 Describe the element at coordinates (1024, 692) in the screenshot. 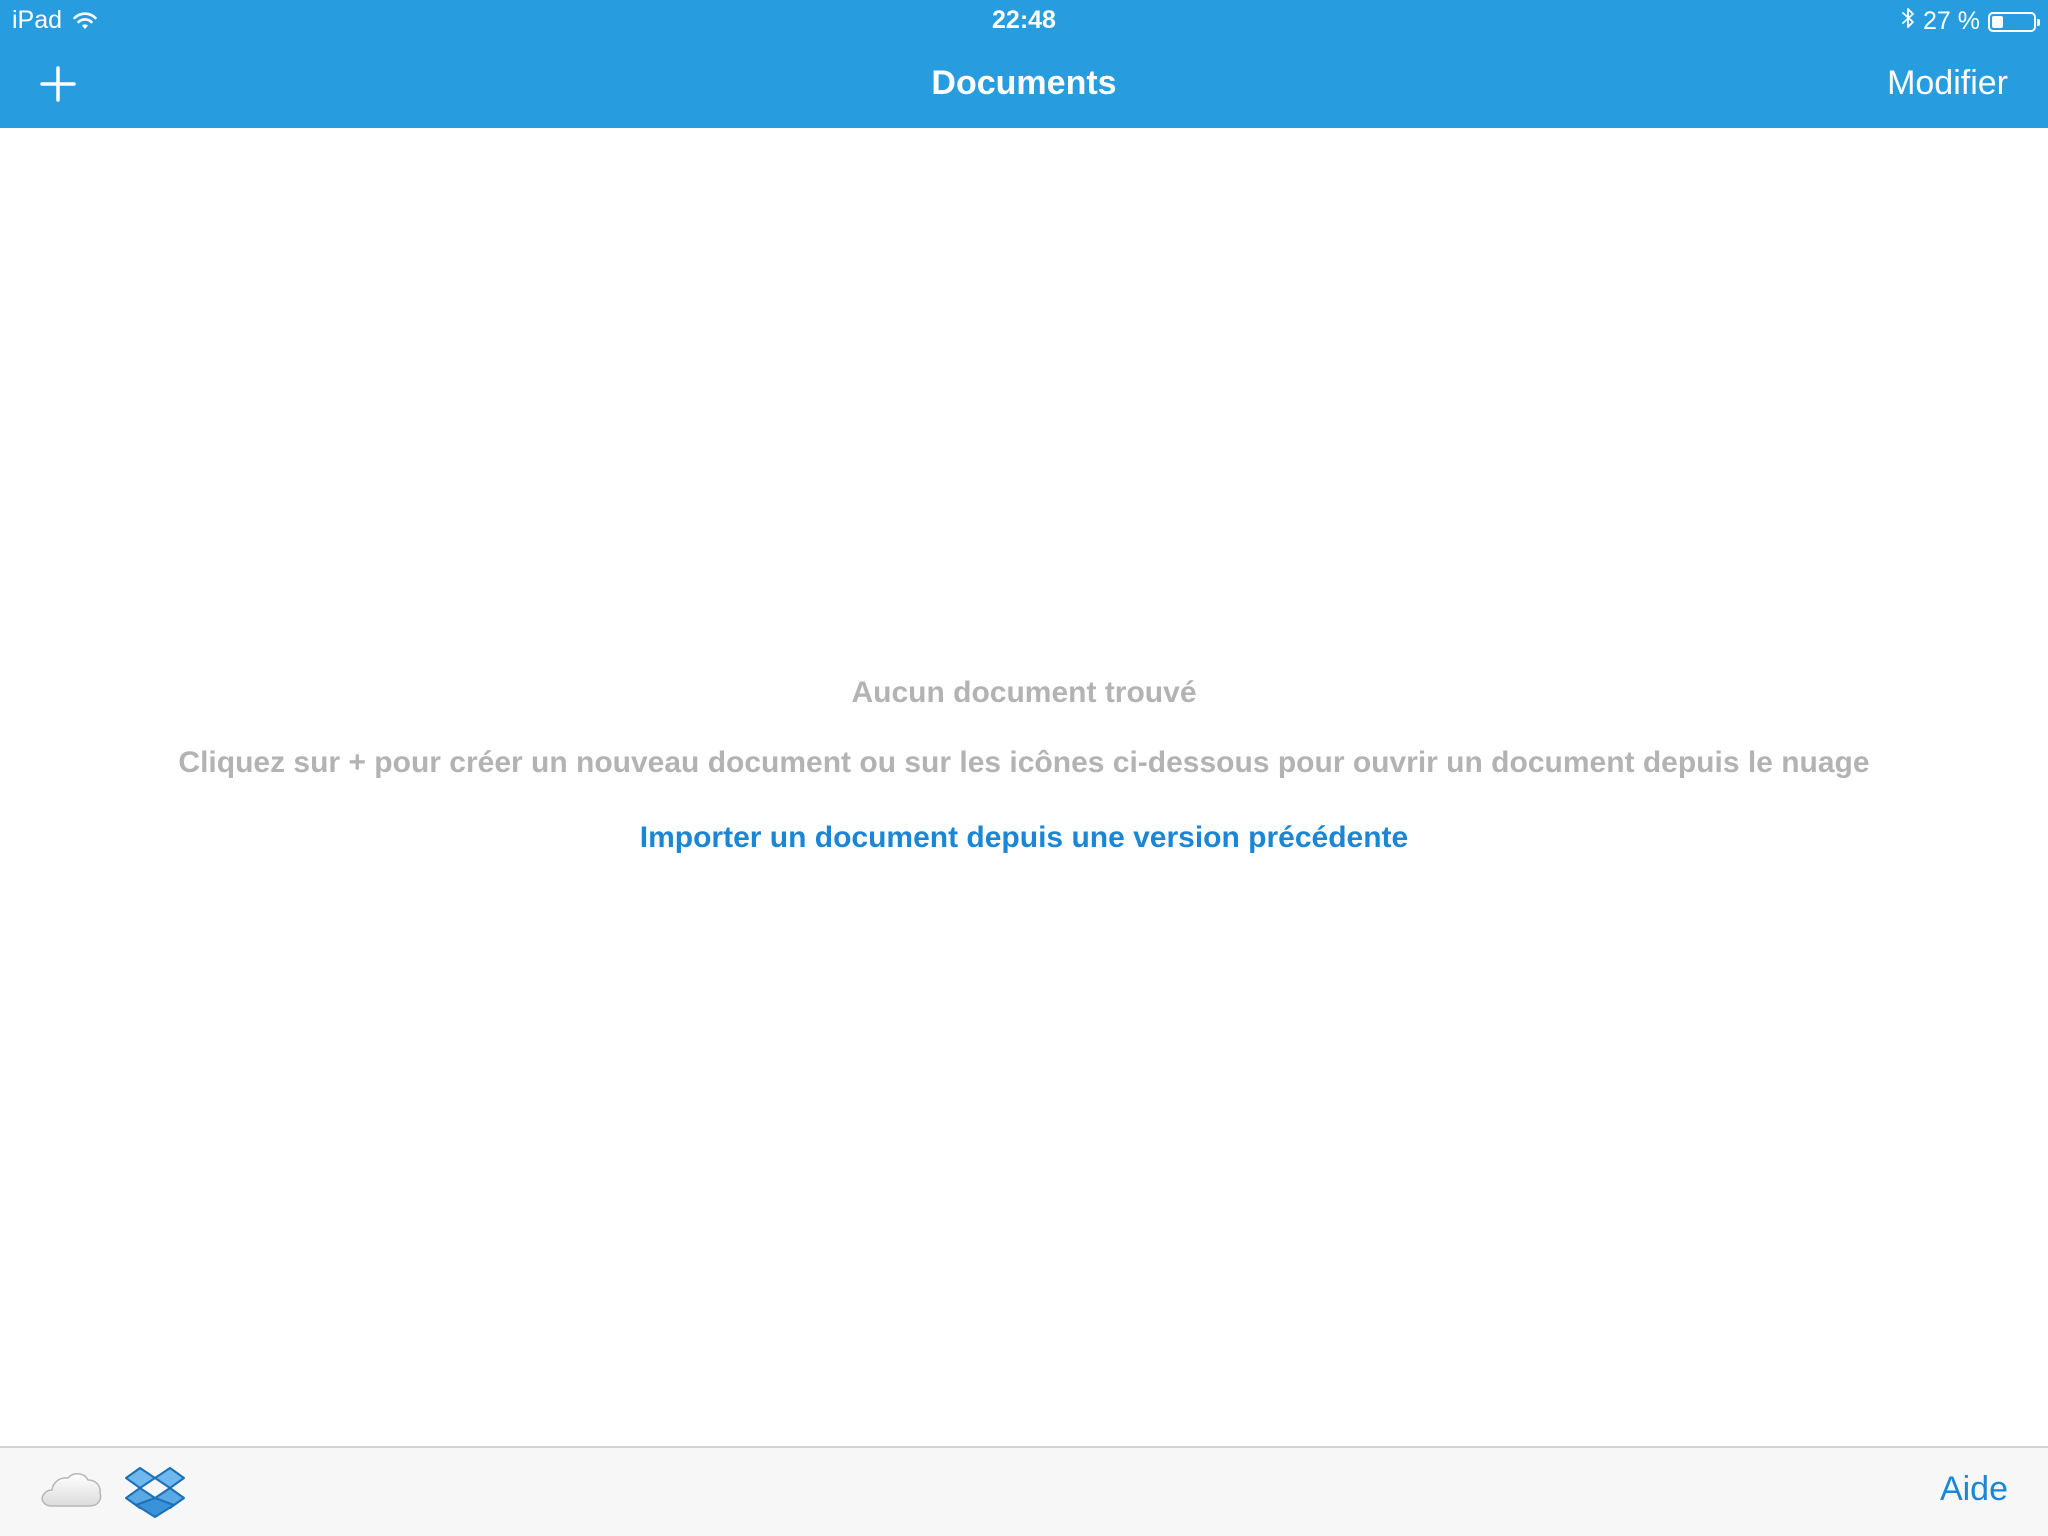

I see `empty-state-title: Aucun document trouvé` at that location.